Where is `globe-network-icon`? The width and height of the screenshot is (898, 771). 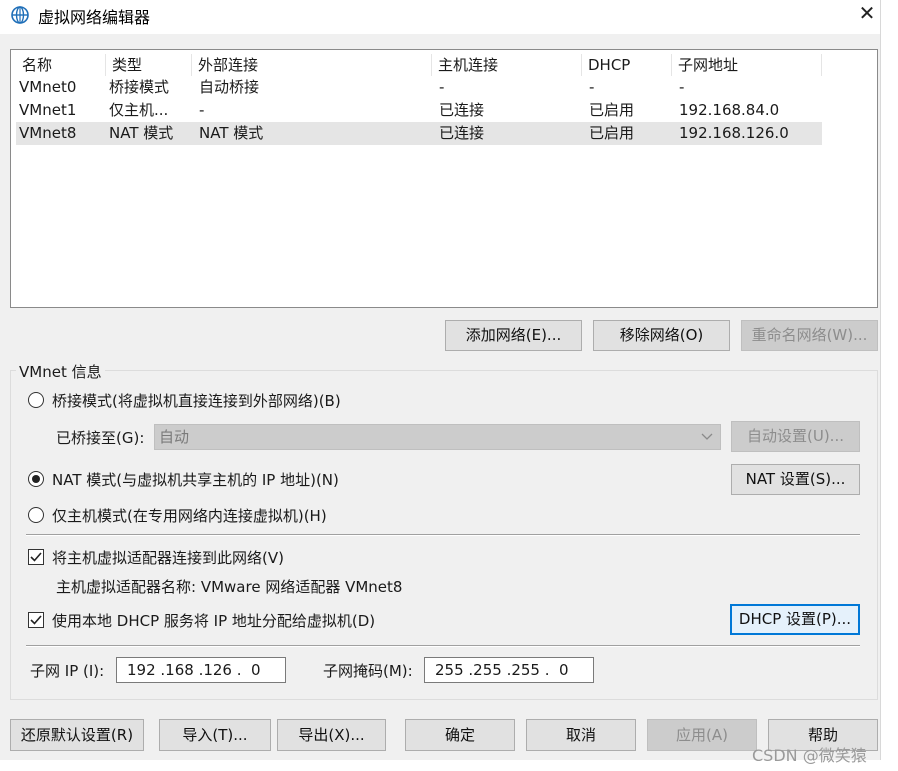 globe-network-icon is located at coordinates (20, 15).